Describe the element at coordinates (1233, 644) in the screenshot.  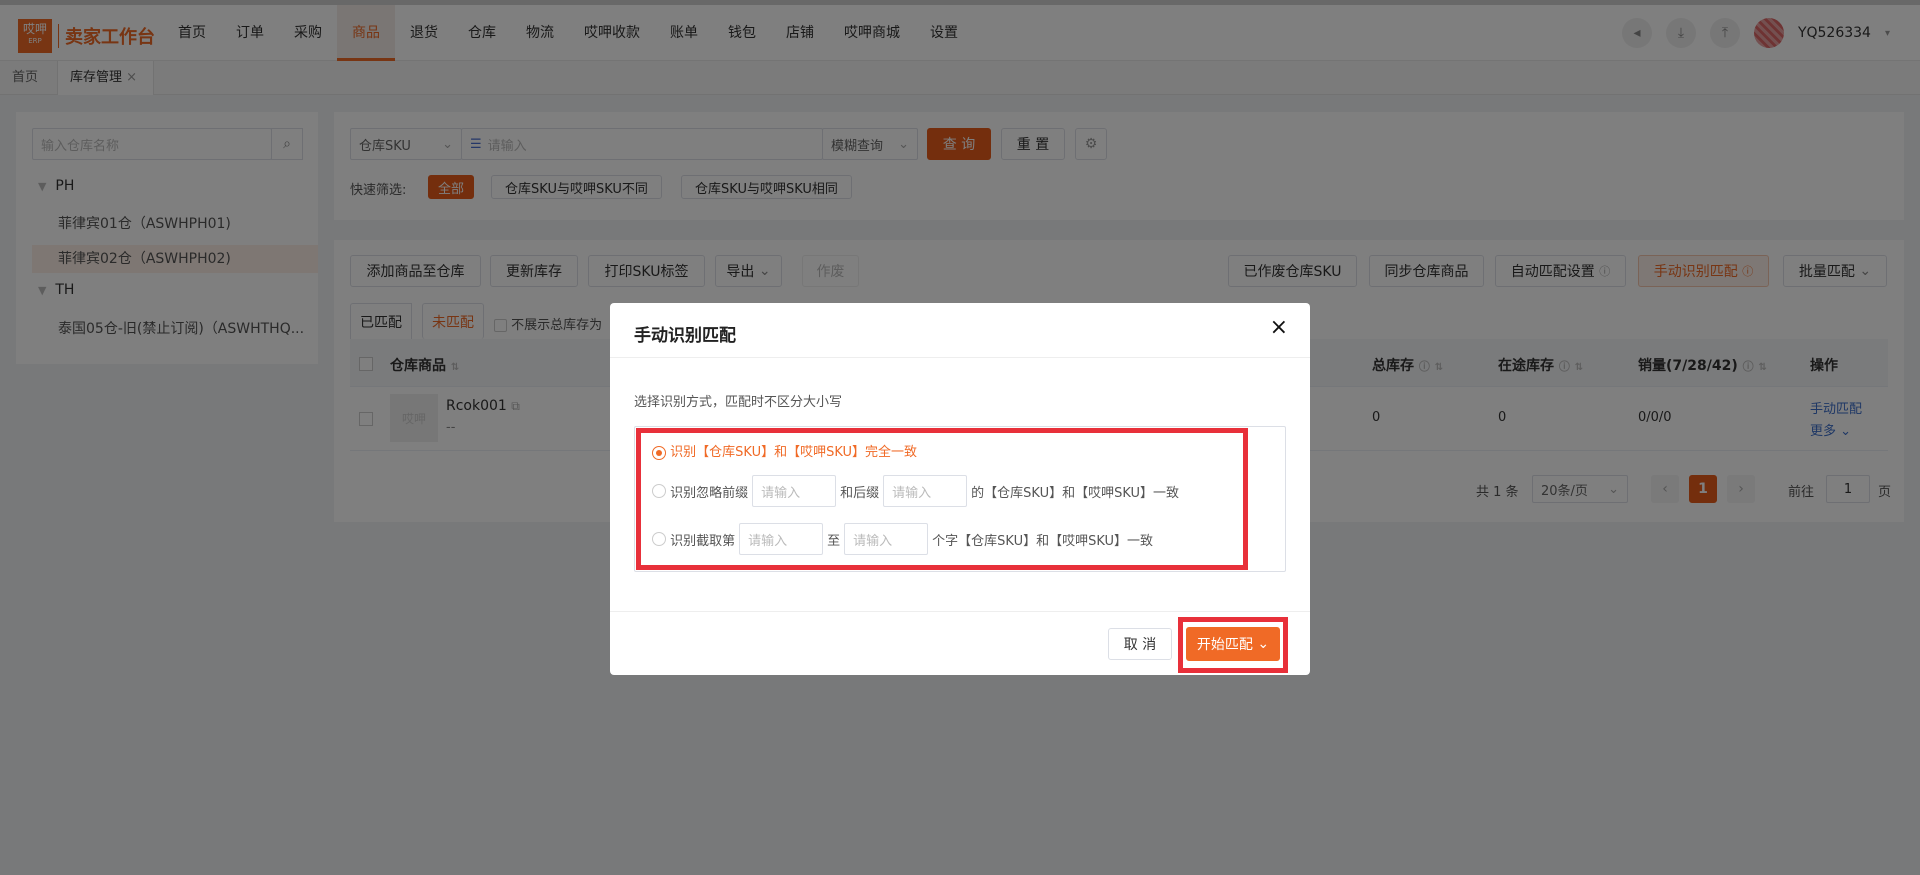
I see `start-match-button: 开始匹配 ⌄` at that location.